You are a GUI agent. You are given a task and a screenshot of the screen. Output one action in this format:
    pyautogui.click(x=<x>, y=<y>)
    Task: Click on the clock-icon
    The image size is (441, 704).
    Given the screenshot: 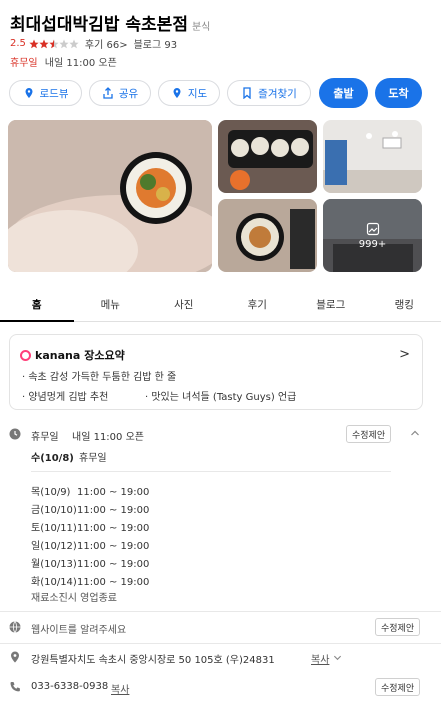 What is the action you would take?
    pyautogui.click(x=15, y=434)
    